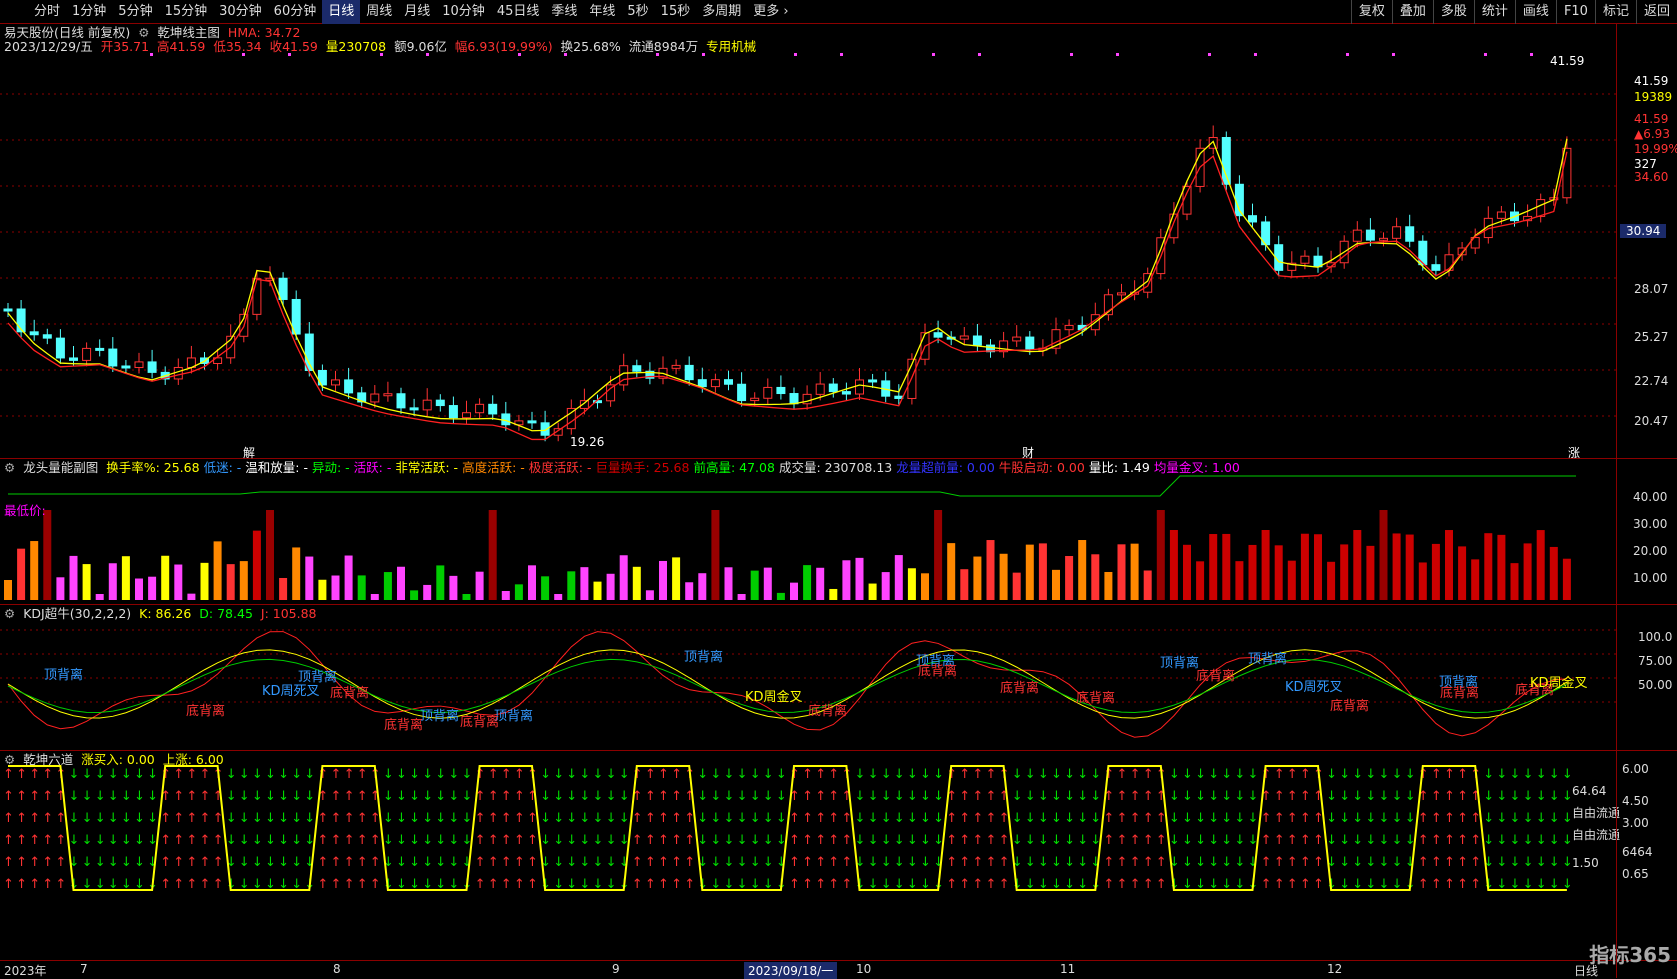 The width and height of the screenshot is (1677, 979). I want to click on period-tab-12: 年线, so click(602, 12).